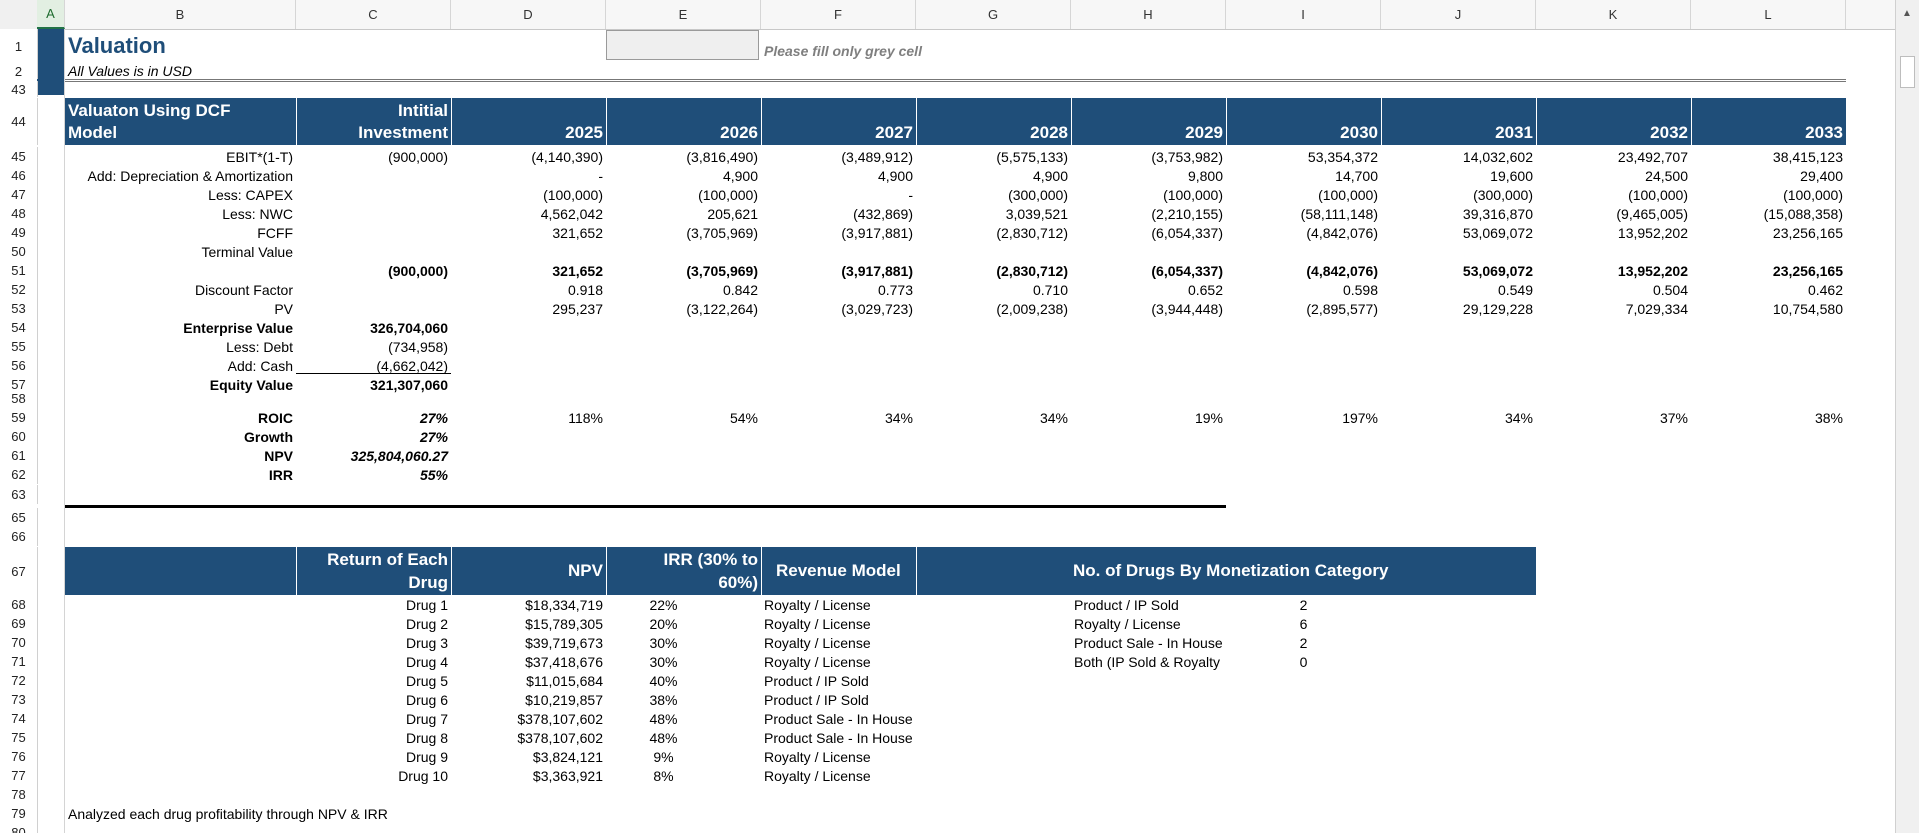 Image resolution: width=1919 pixels, height=833 pixels. Describe the element at coordinates (373, 623) in the screenshot. I see `drug-name: Drug 2` at that location.